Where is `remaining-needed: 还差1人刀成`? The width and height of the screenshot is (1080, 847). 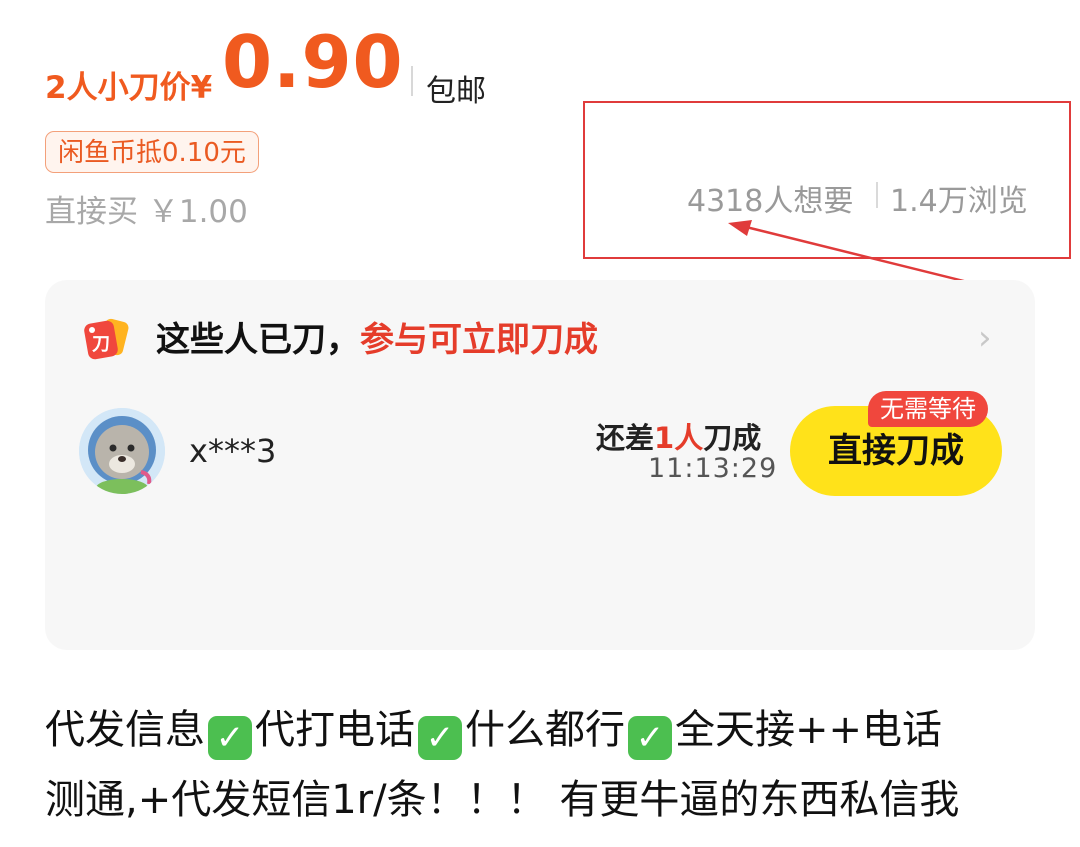 remaining-needed: 还差1人刀成 is located at coordinates (678, 436).